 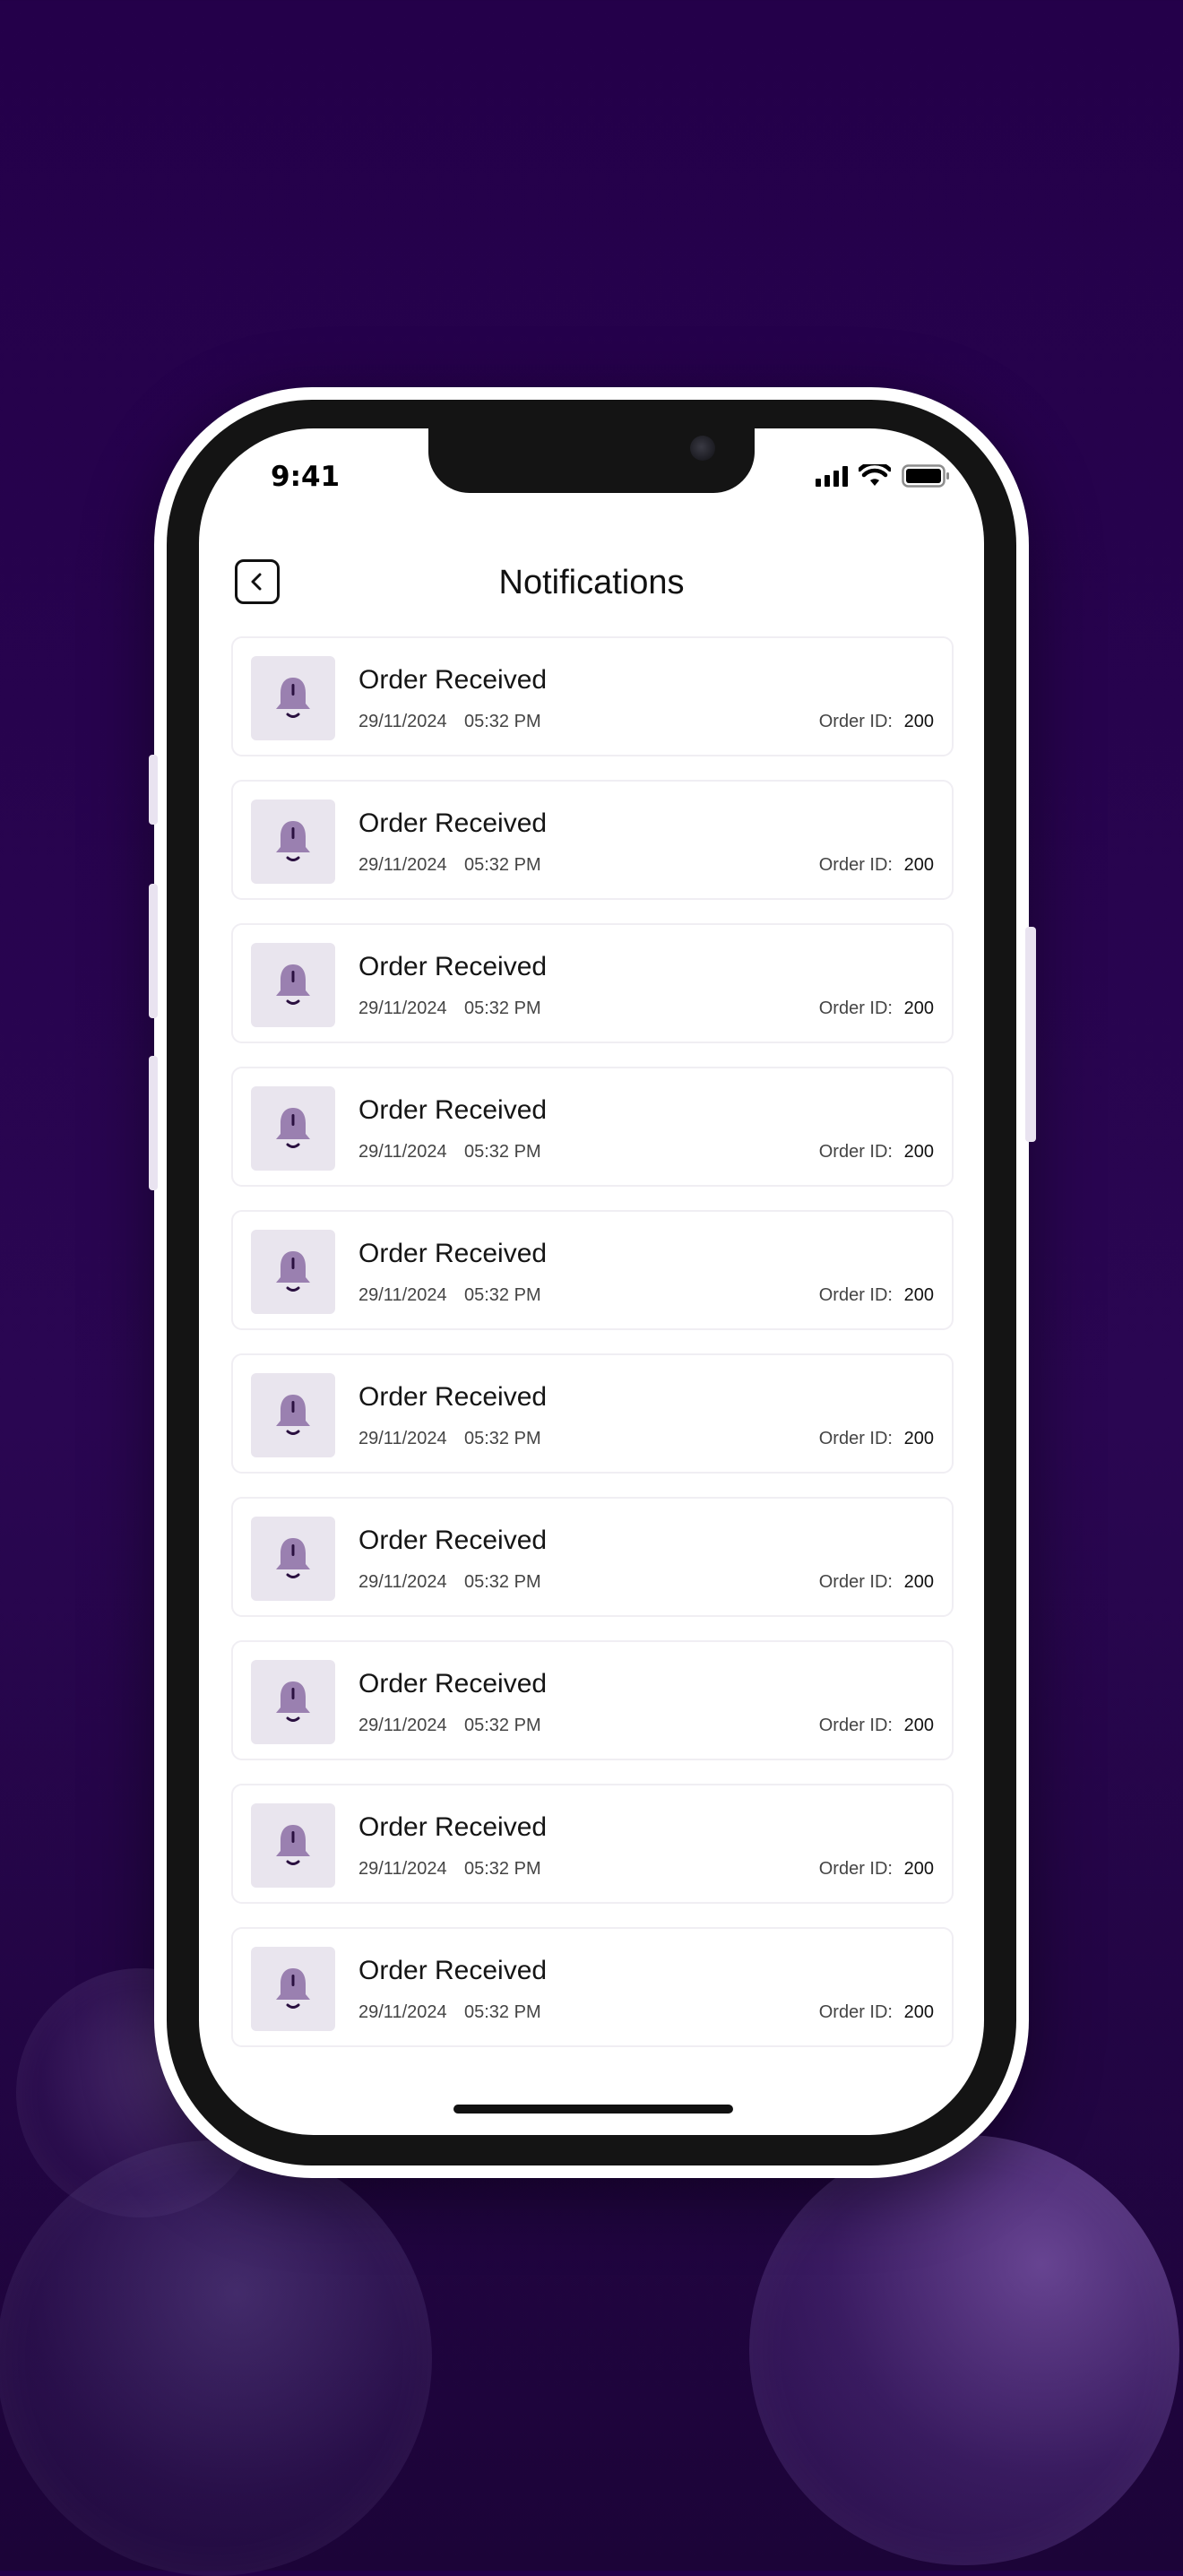 I want to click on status-icons, so click(x=883, y=476).